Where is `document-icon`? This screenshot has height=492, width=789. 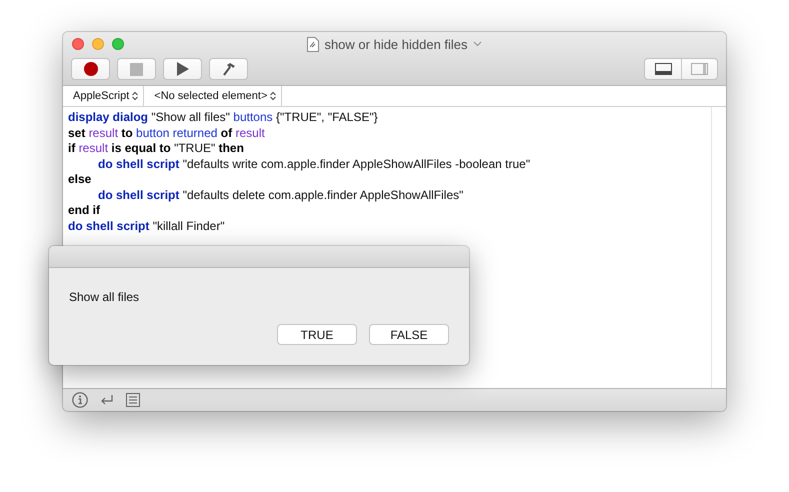
document-icon is located at coordinates (313, 44).